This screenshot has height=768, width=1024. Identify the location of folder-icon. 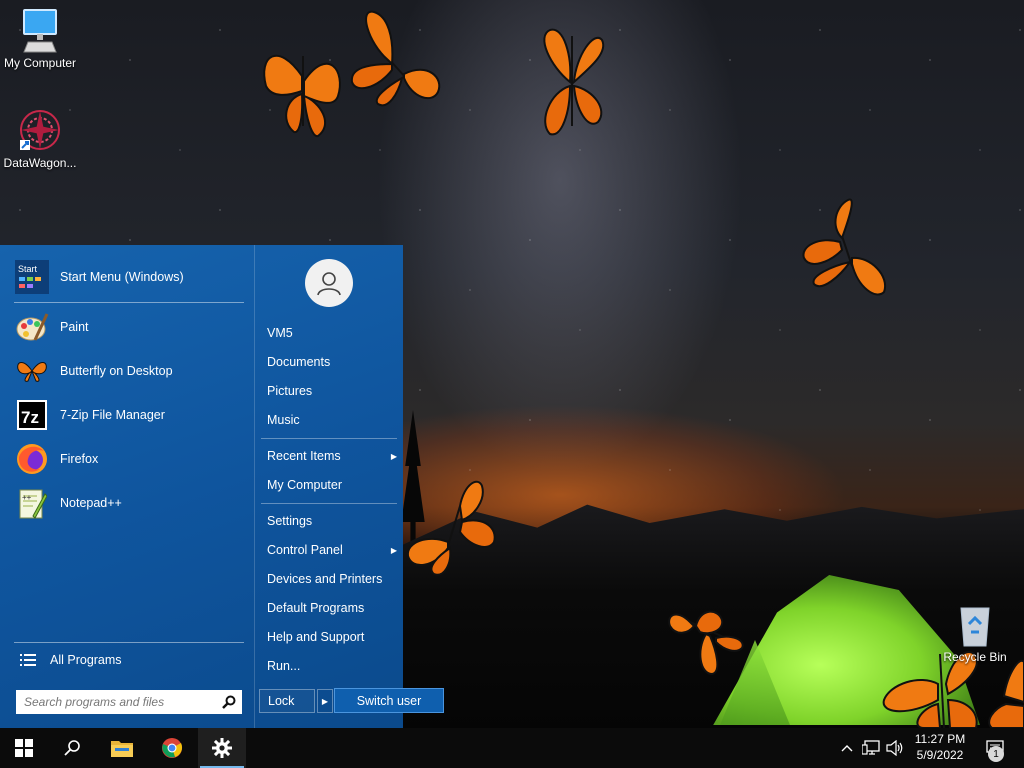
(122, 749).